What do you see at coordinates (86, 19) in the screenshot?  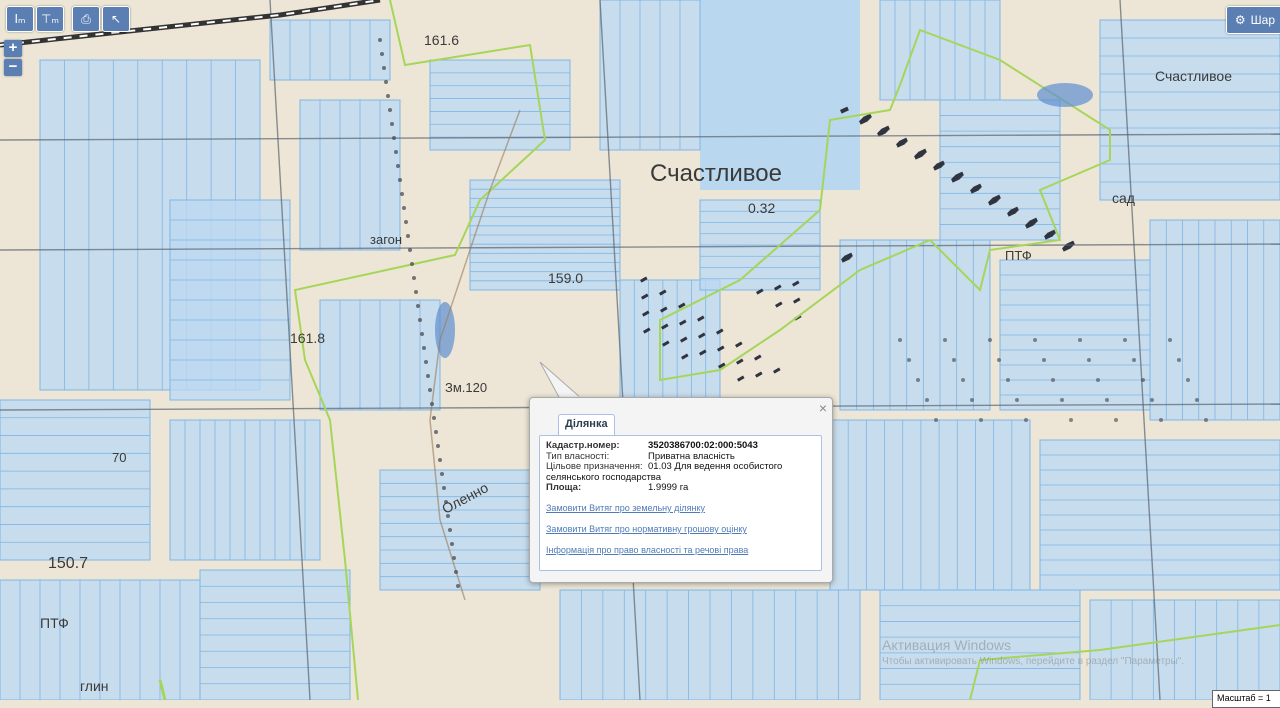 I see `printer-icon: ⎙` at bounding box center [86, 19].